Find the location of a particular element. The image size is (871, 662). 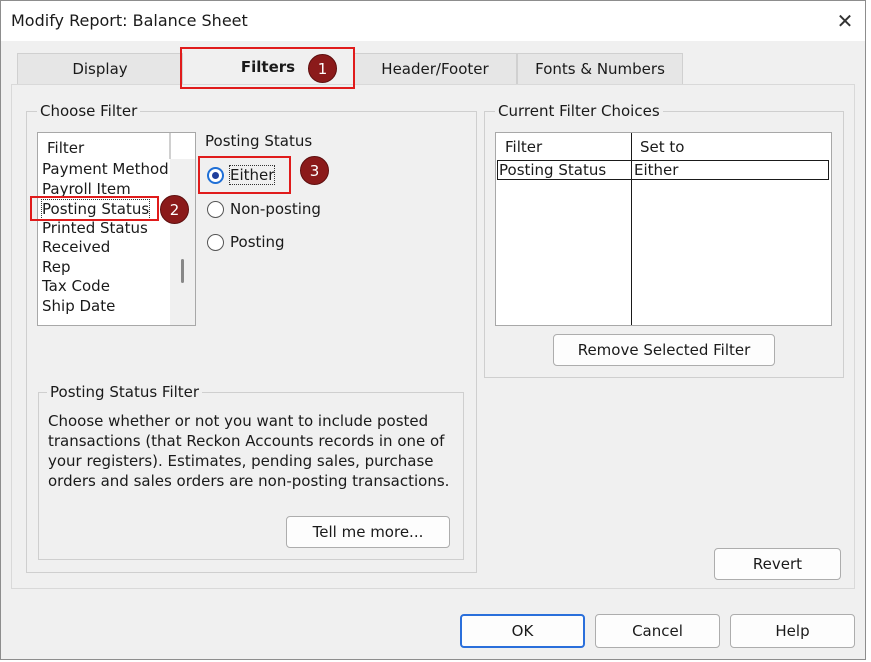

radio-posting-label: Posting is located at coordinates (257, 242).